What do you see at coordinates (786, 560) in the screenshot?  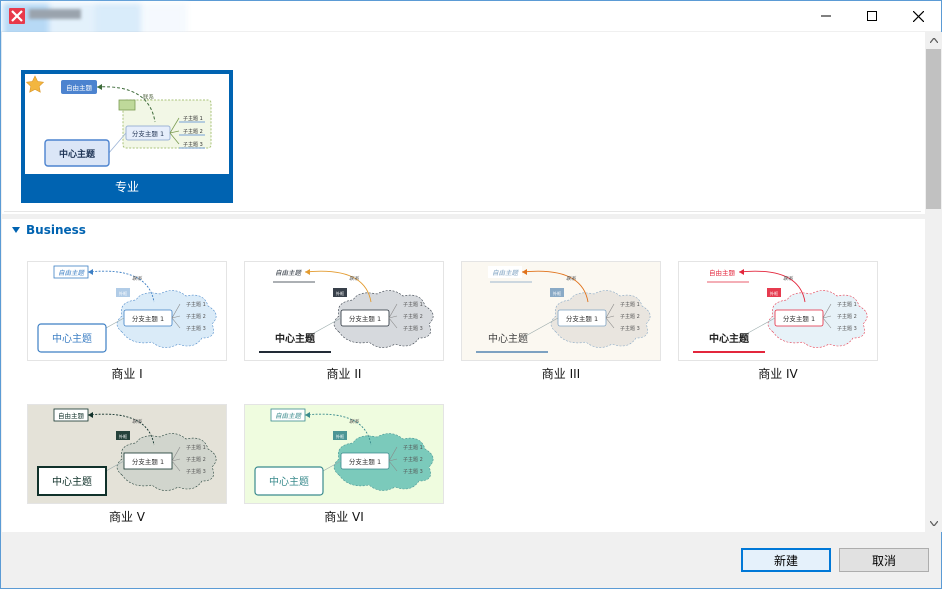 I see `create-button: 新建` at bounding box center [786, 560].